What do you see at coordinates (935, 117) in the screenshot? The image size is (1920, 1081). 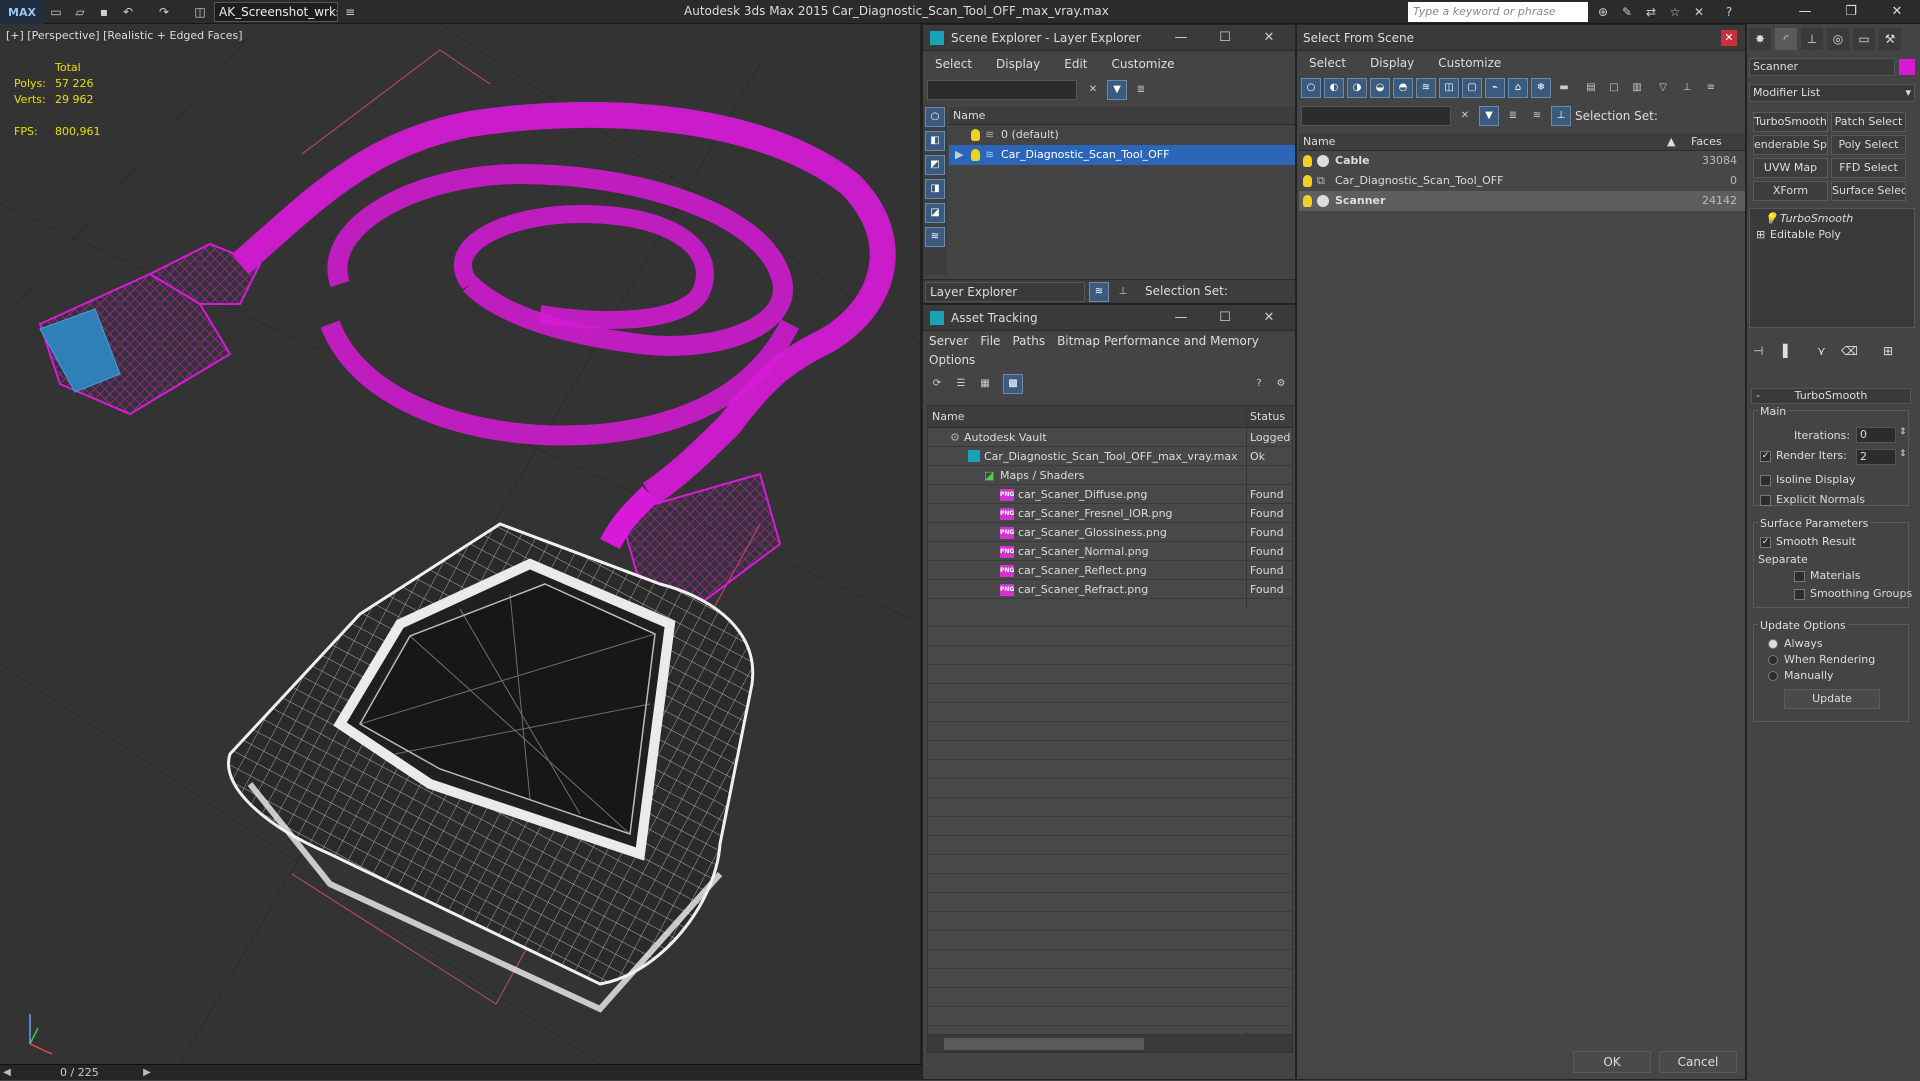 I see `se-display-objects-icon: ○` at bounding box center [935, 117].